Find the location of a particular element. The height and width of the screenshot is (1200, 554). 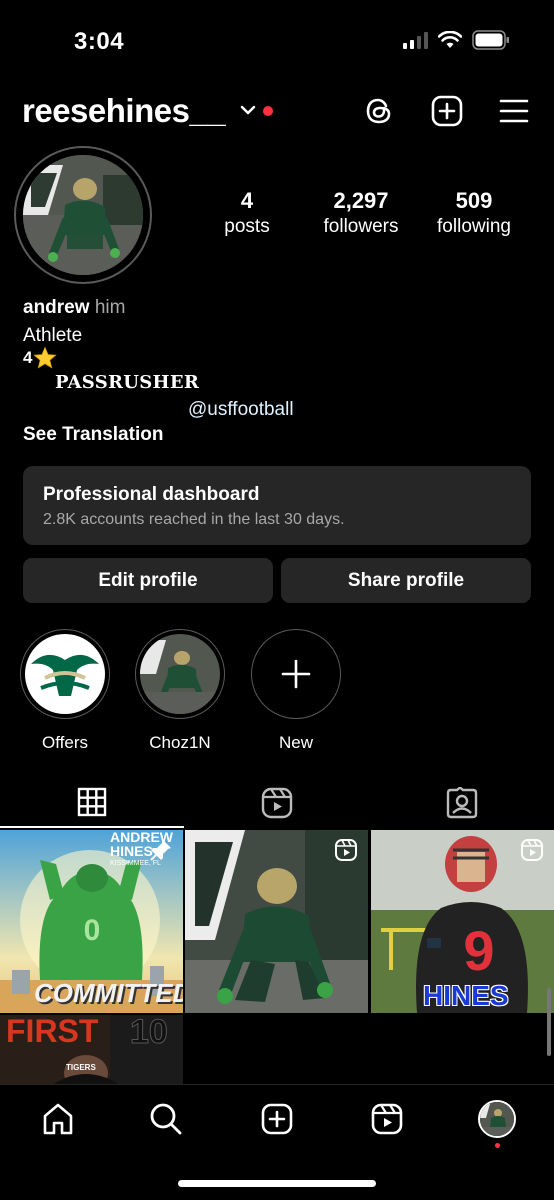

profile-avatar-icon is located at coordinates (497, 1119).